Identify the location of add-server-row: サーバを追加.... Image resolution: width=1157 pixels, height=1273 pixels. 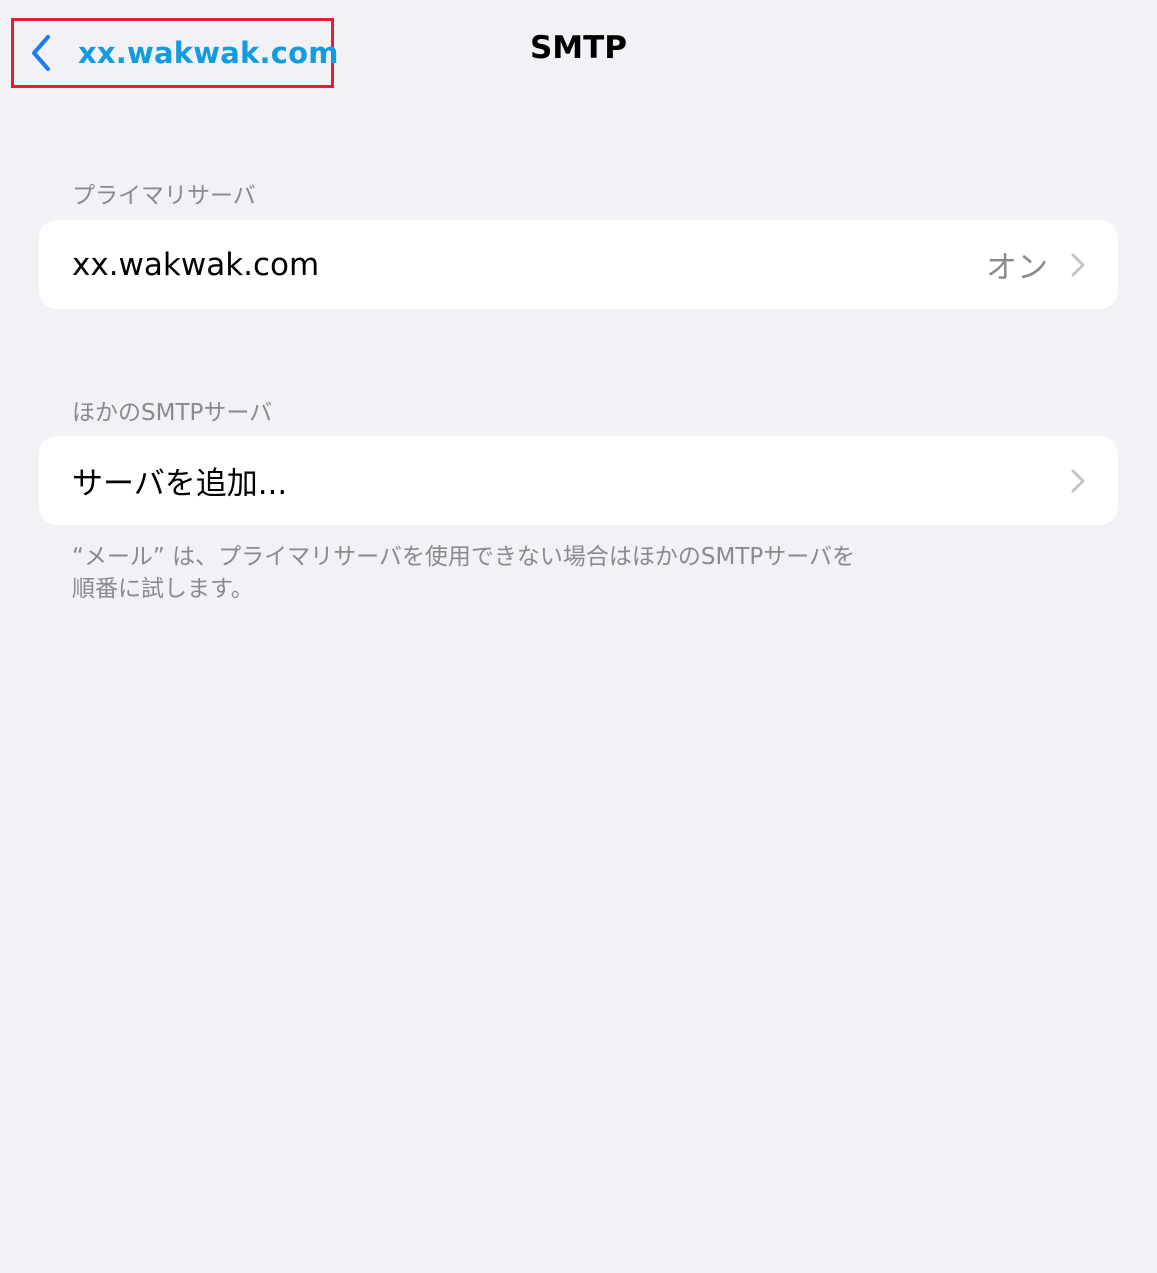
(578, 480).